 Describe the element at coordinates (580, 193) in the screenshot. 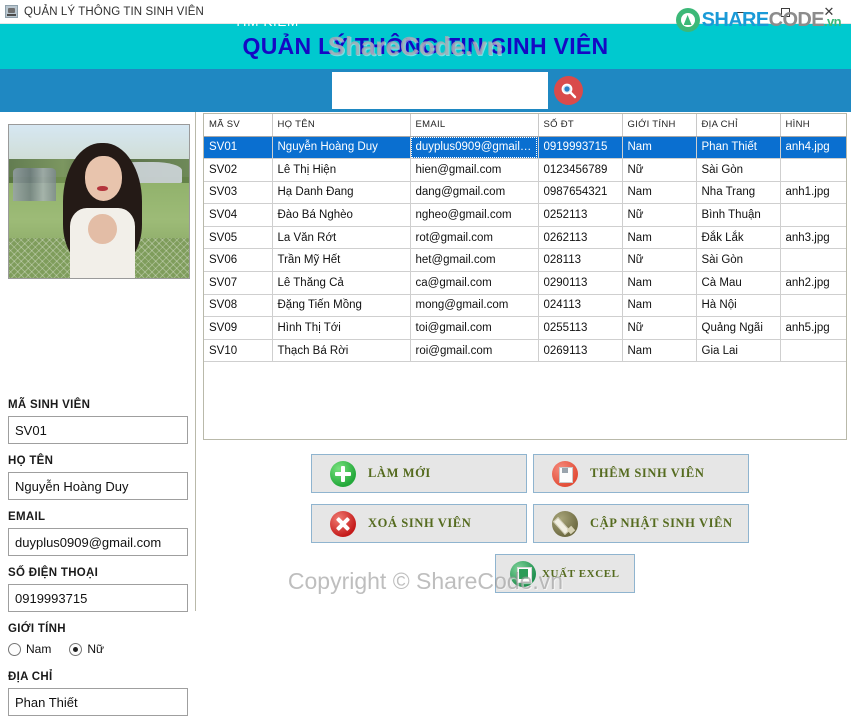

I see `table-cell: 0987654321` at that location.